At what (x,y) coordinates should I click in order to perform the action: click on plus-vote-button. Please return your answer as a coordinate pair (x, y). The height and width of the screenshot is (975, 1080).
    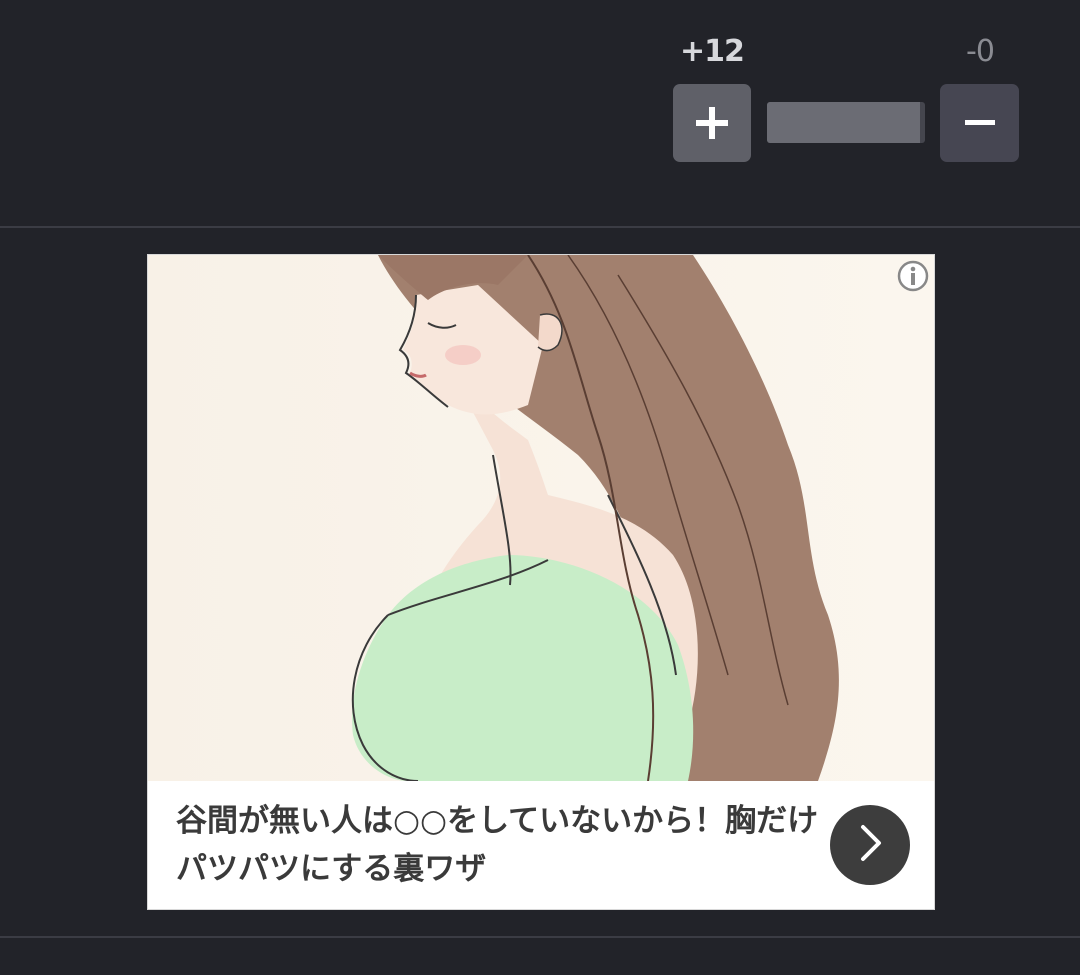
    Looking at the image, I should click on (712, 123).